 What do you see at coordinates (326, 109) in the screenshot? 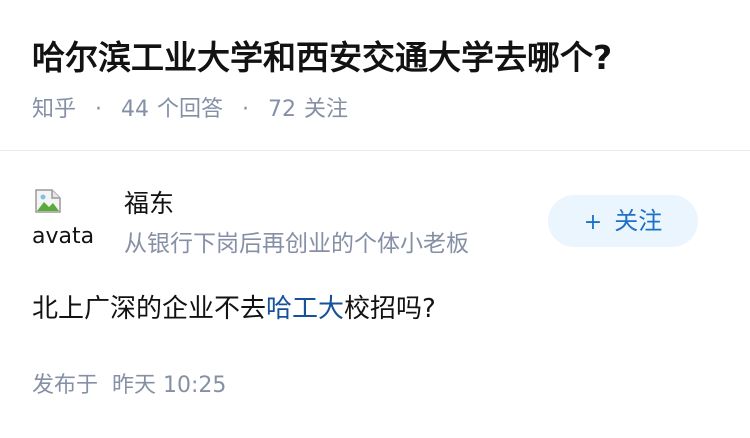
I see `follower-count-label: 关注` at bounding box center [326, 109].